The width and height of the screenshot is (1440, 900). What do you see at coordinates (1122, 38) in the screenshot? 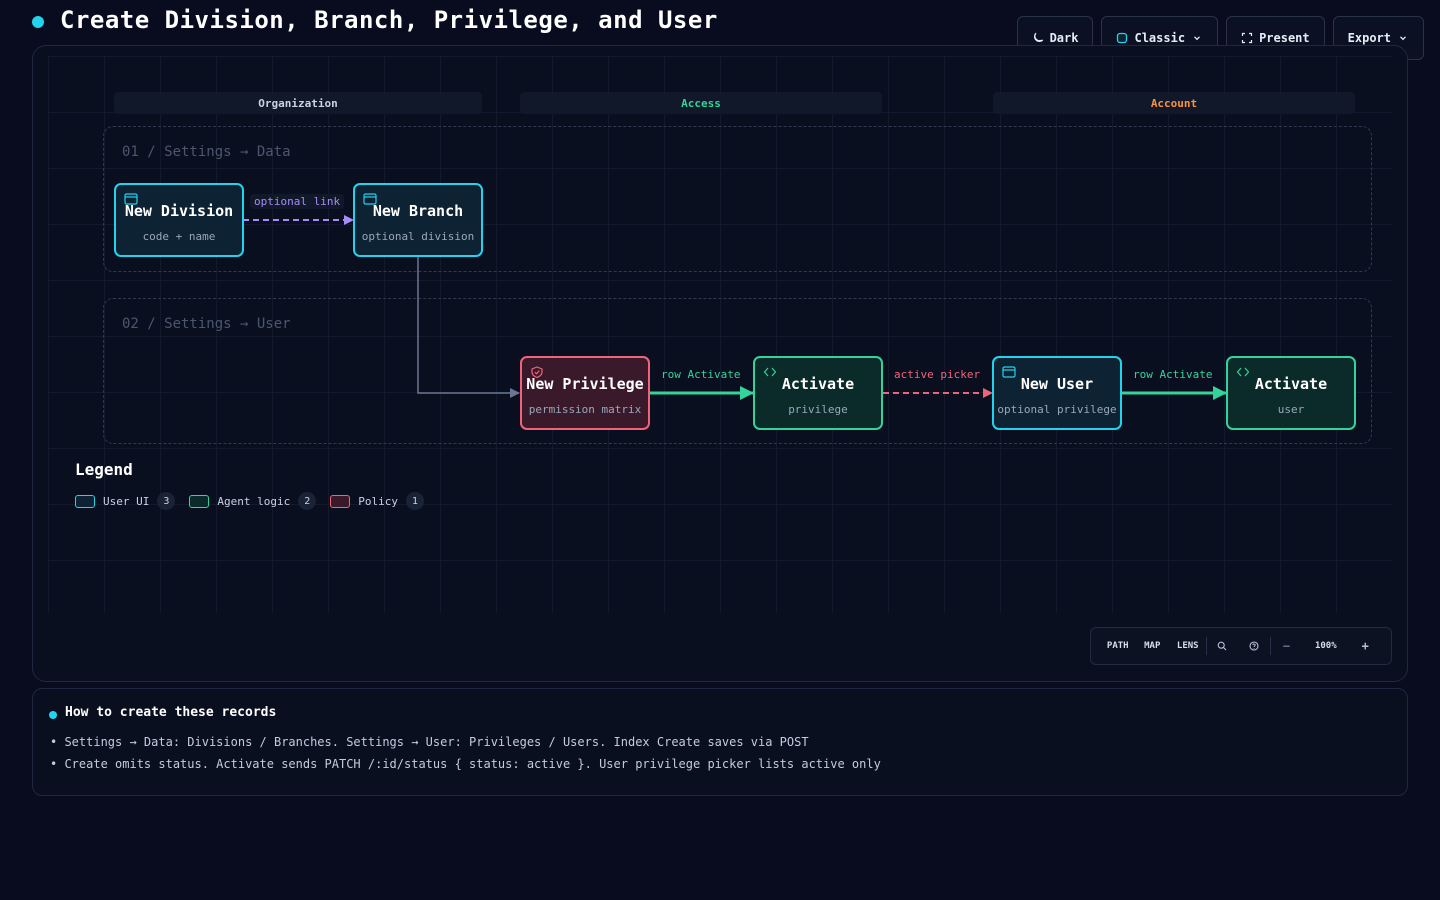
I see `theme-swatch-icon` at bounding box center [1122, 38].